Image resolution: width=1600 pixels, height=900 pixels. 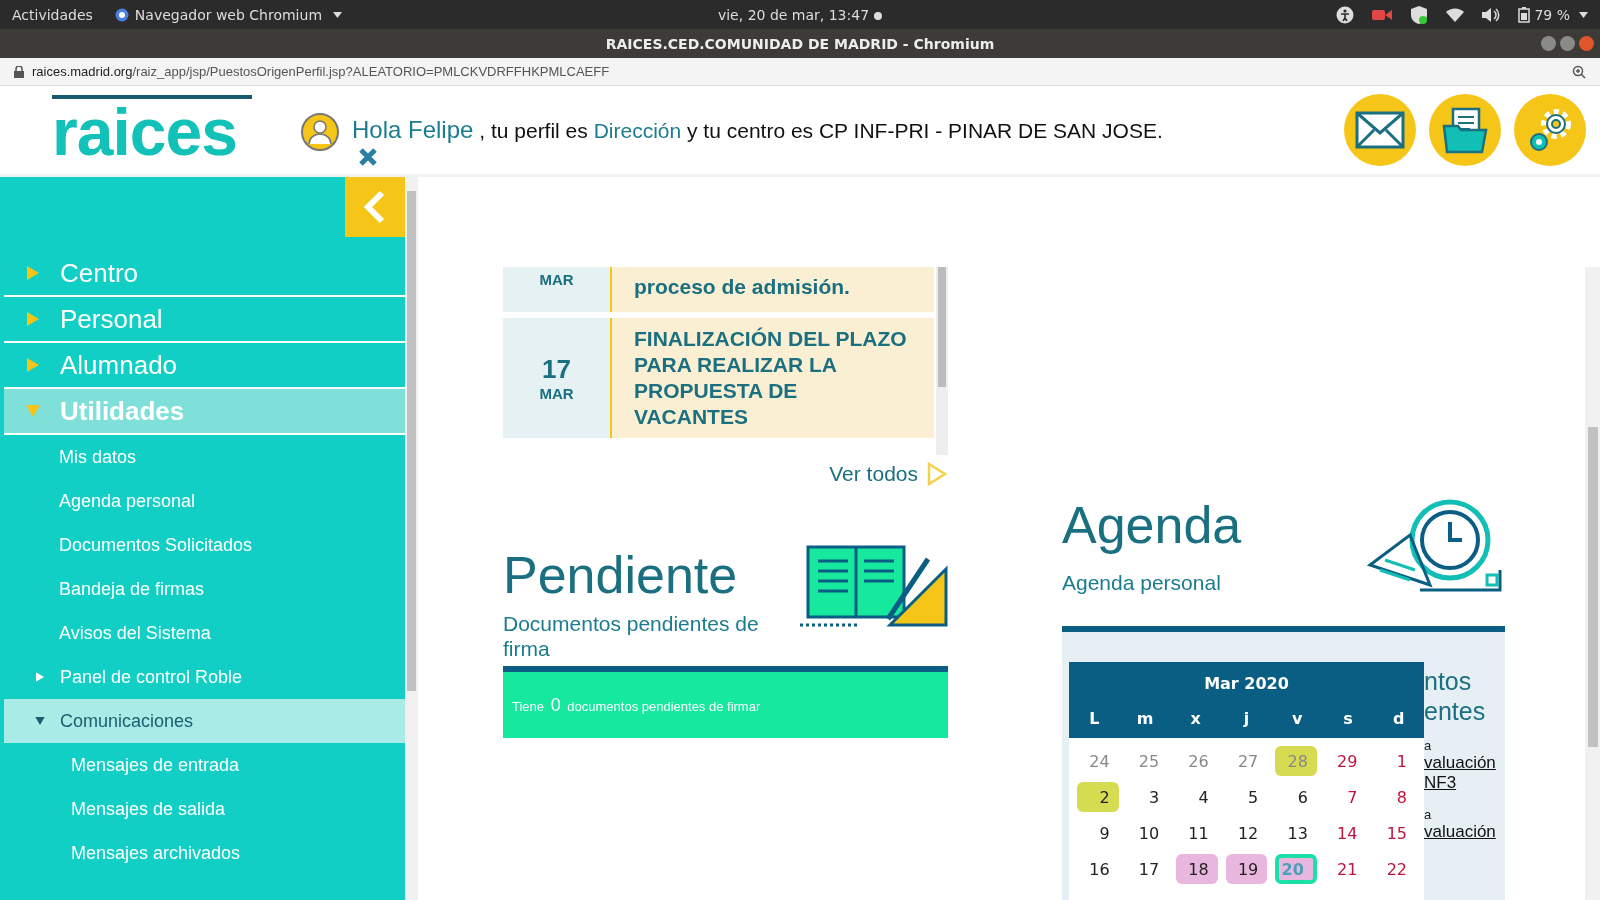 What do you see at coordinates (1345, 761) in the screenshot?
I see `calendar-day: 29` at bounding box center [1345, 761].